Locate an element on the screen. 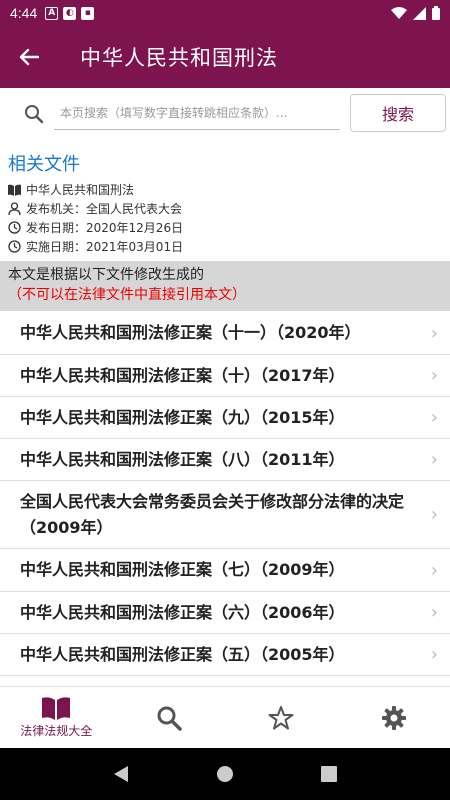  nav-label-home: 法律法规大全 is located at coordinates (56, 731).